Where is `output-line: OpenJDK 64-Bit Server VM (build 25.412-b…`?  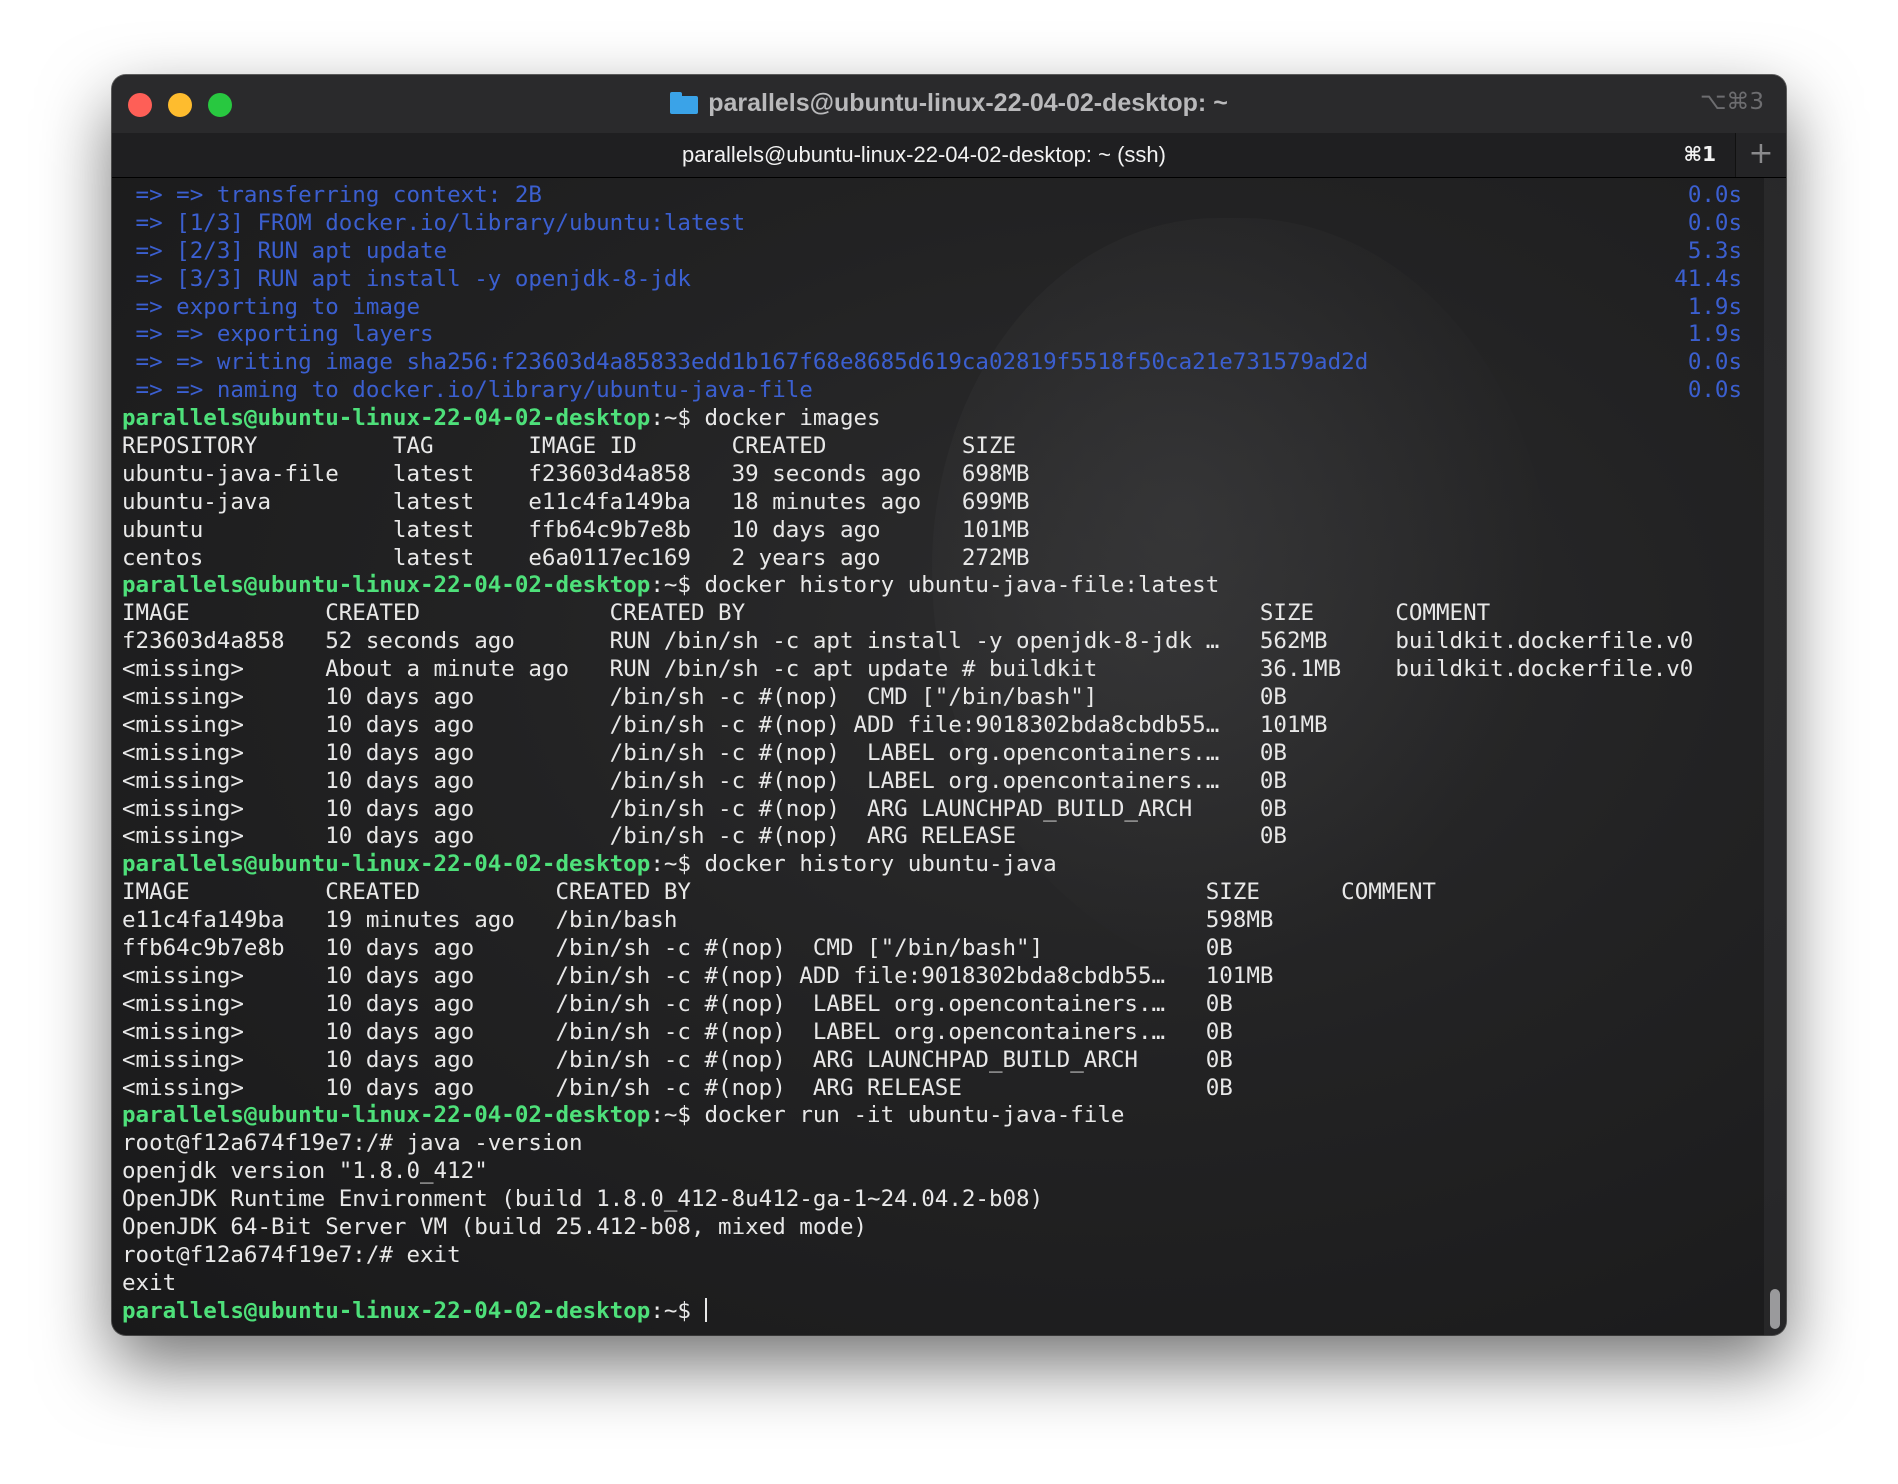 output-line: OpenJDK 64-Bit Server VM (build 25.412-b… is located at coordinates (495, 1226).